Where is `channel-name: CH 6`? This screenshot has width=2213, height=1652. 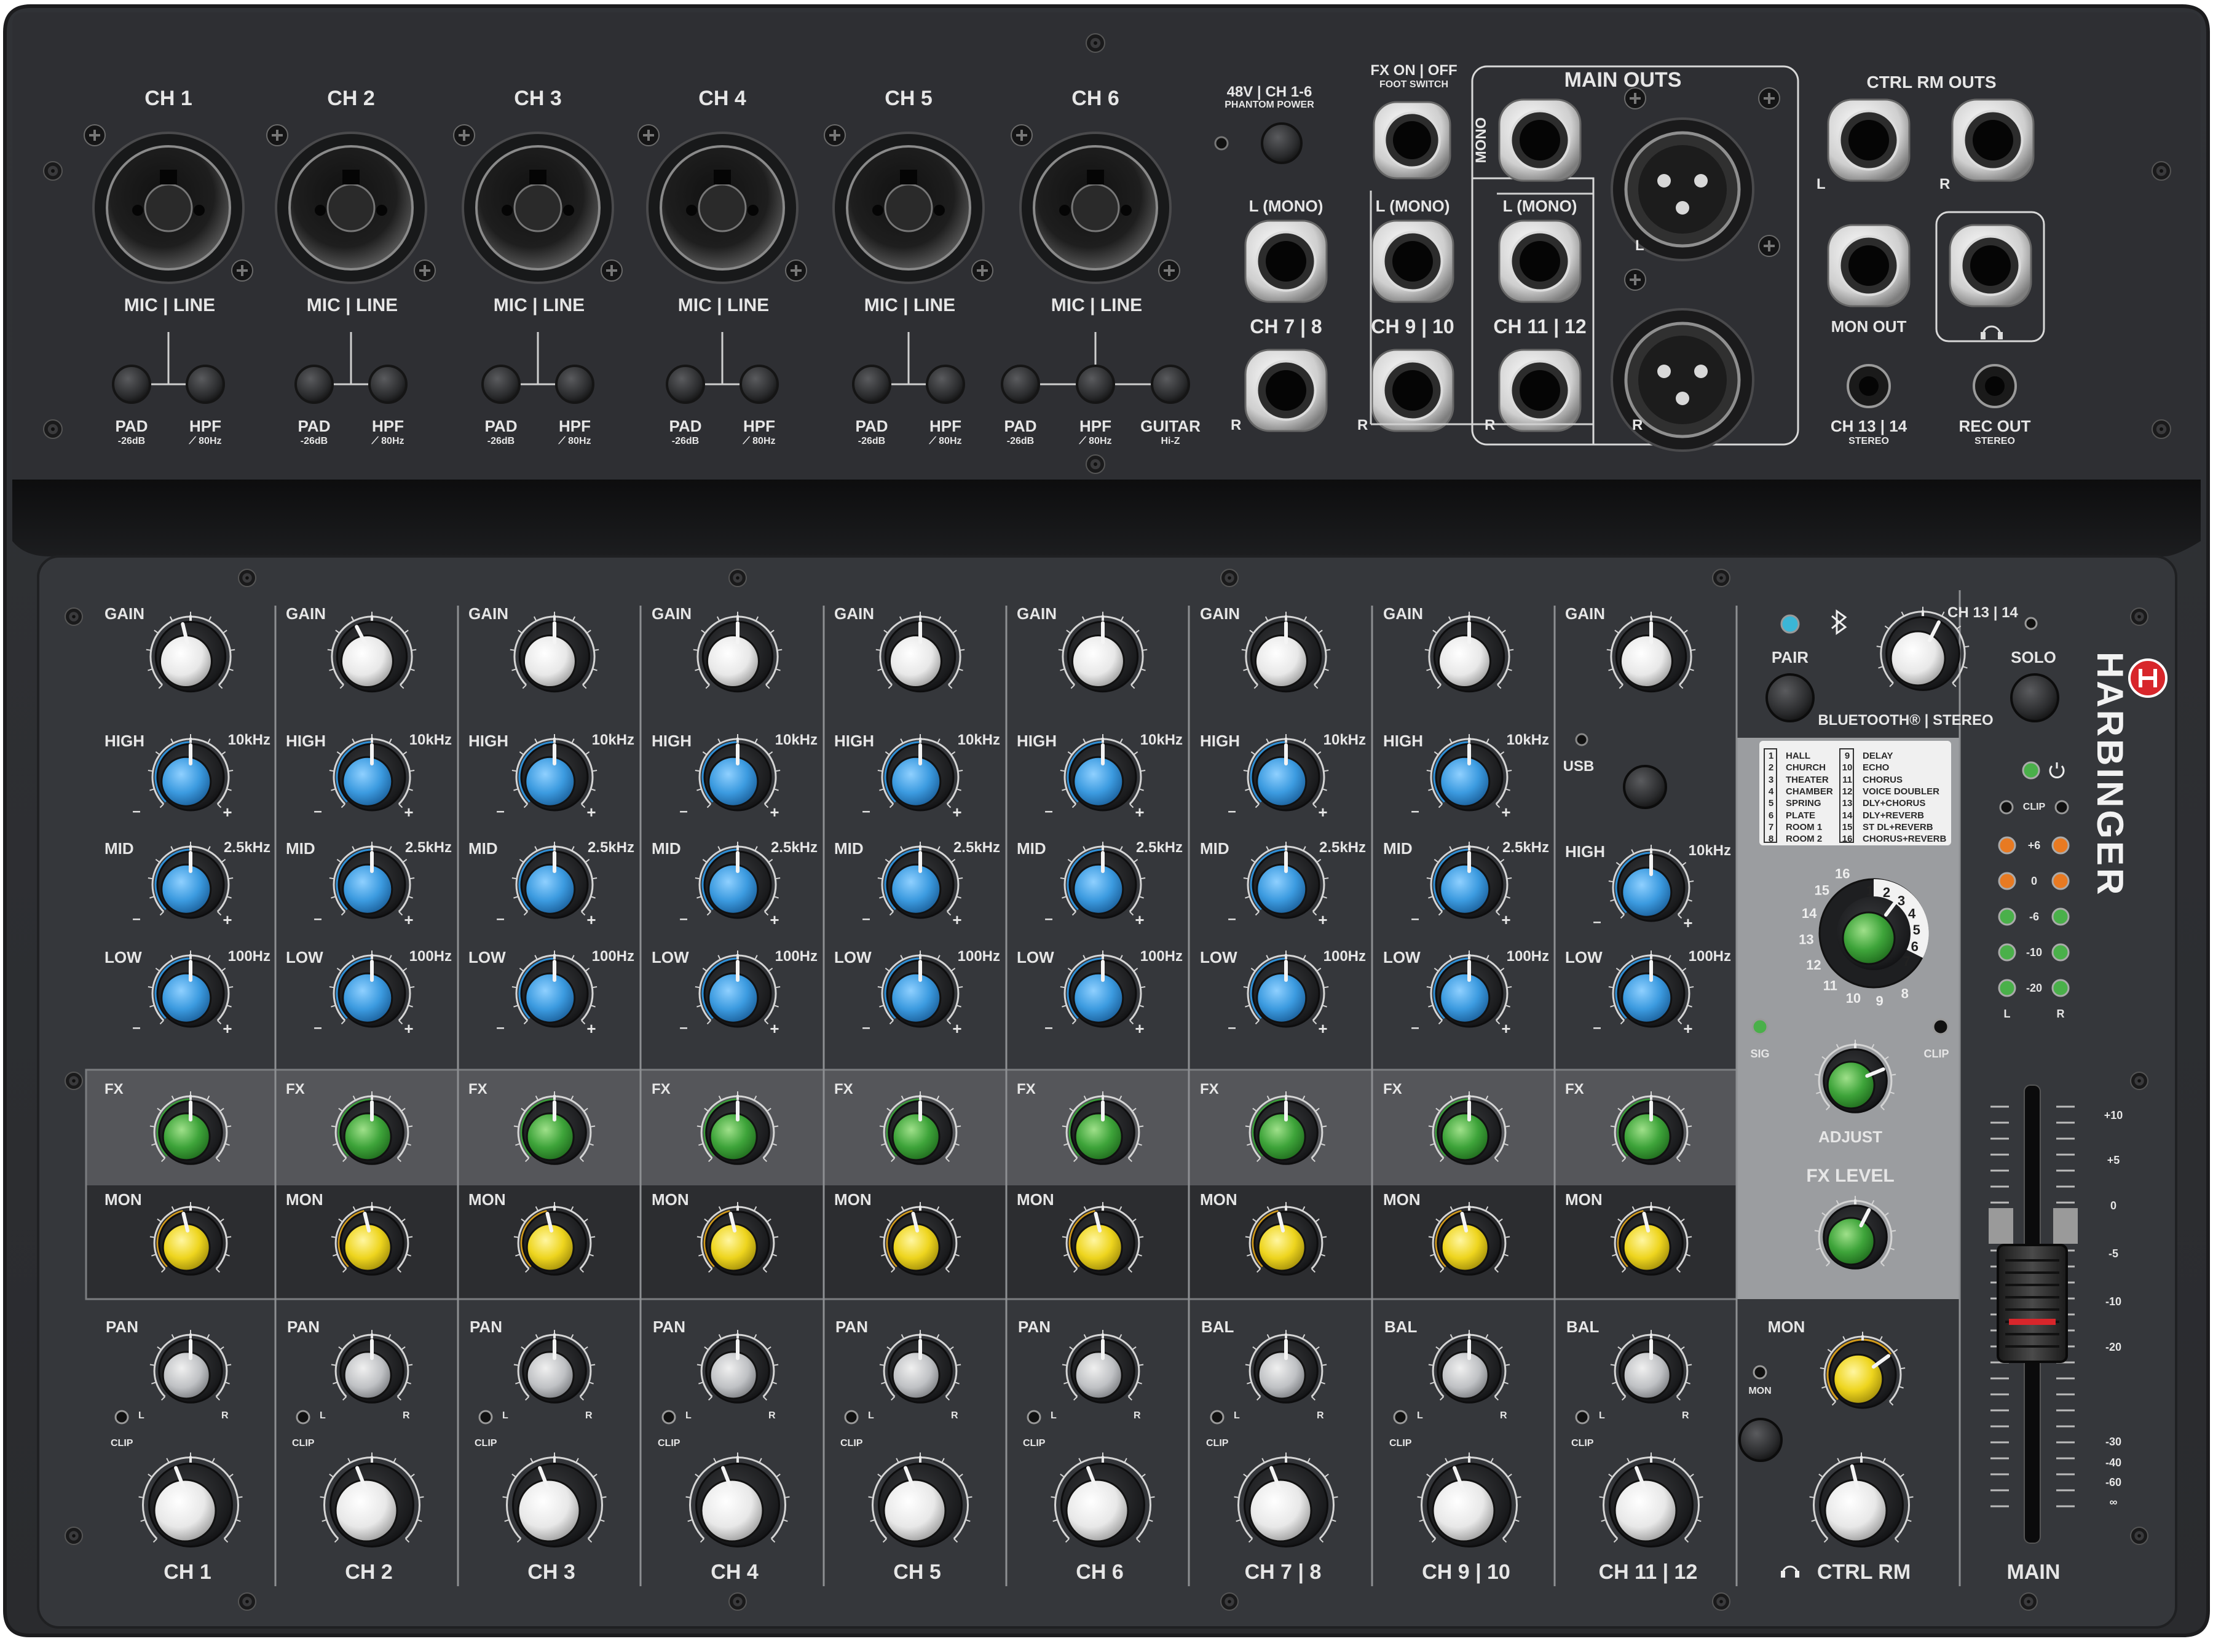 channel-name: CH 6 is located at coordinates (1100, 1572).